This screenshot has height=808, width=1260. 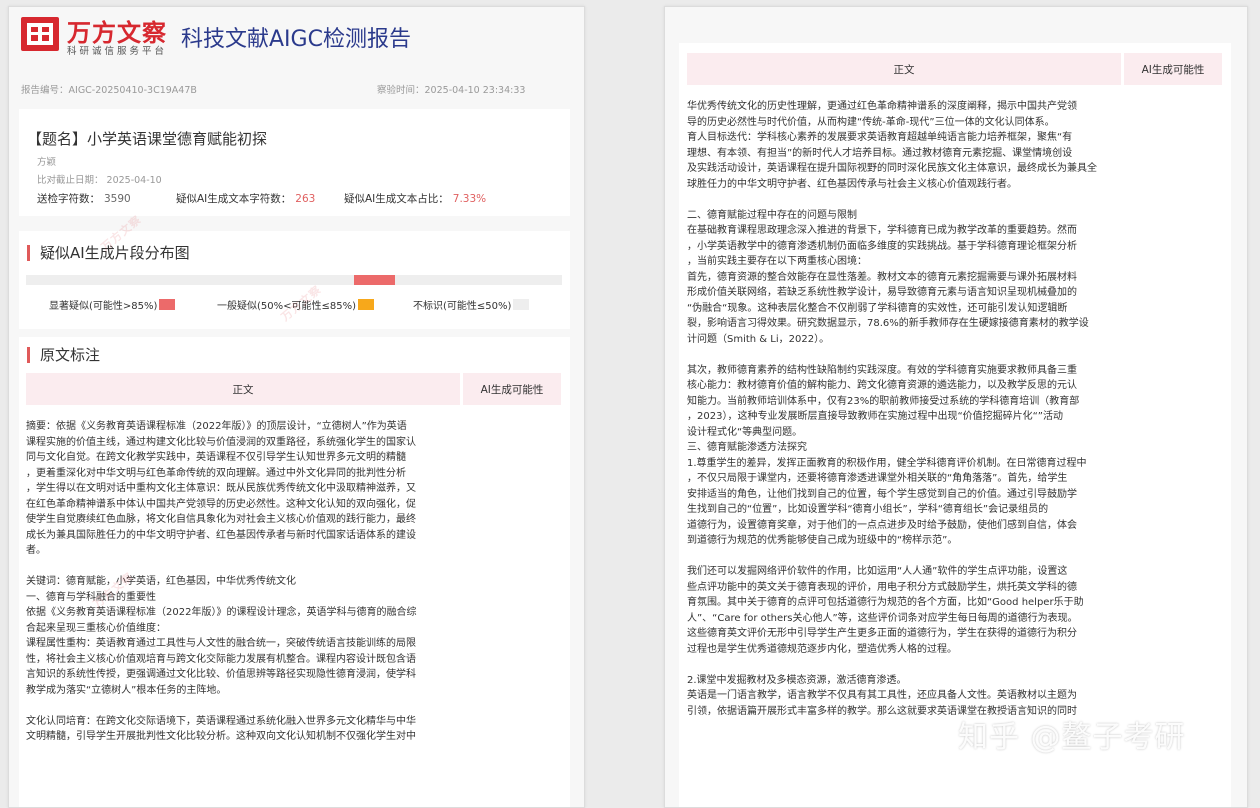 What do you see at coordinates (147, 139) in the screenshot?
I see `document-title: 【题名】小学英语课堂德育赋能初探` at bounding box center [147, 139].